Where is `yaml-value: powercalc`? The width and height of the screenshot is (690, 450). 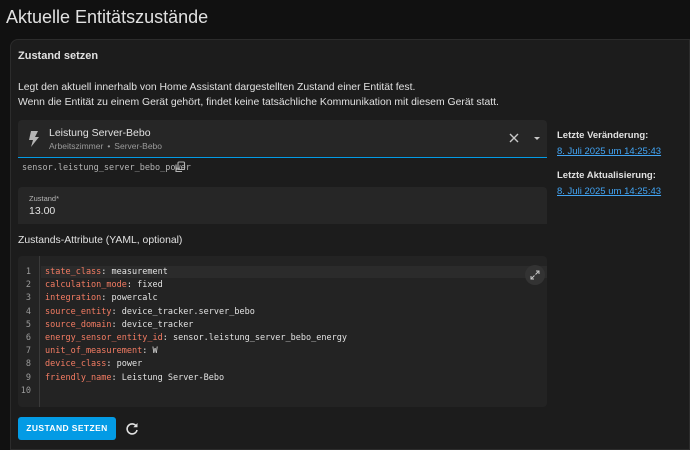
yaml-value: powercalc is located at coordinates (134, 298).